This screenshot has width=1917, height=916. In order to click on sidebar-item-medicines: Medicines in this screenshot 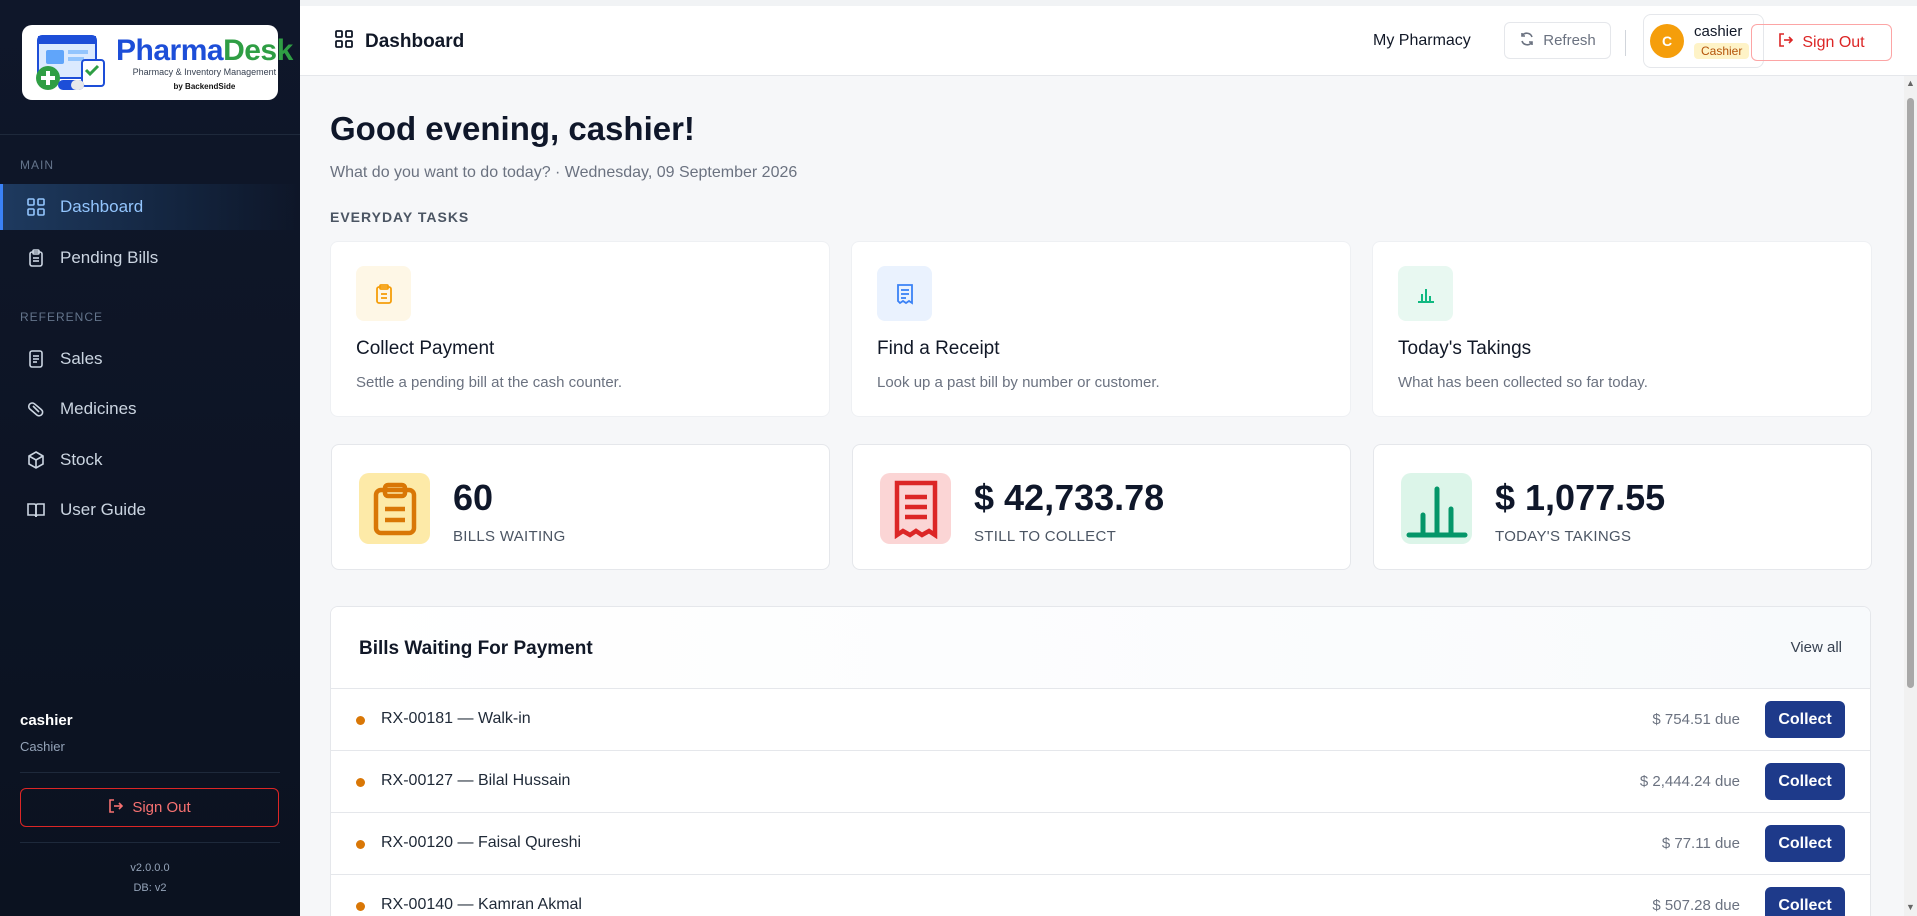, I will do `click(150, 409)`.